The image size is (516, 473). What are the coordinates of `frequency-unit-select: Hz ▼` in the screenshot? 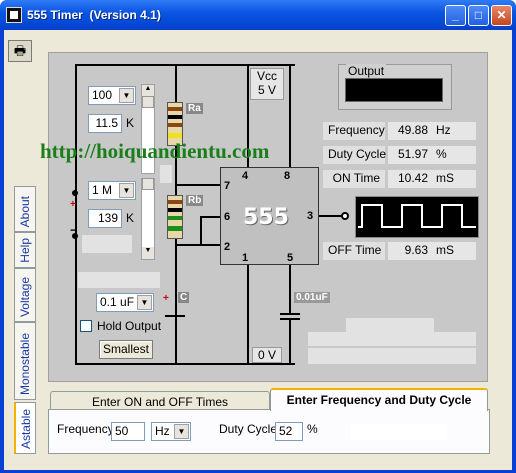 It's located at (171, 431).